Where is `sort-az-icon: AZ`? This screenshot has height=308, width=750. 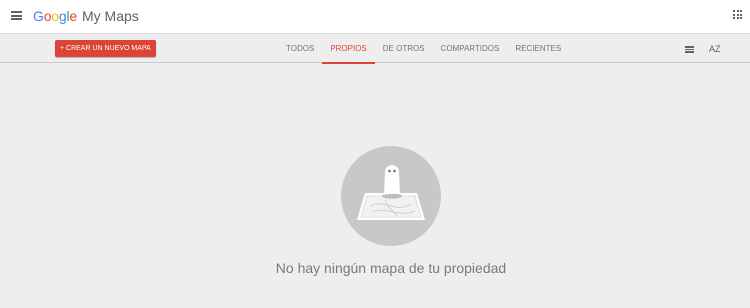
sort-az-icon: AZ is located at coordinates (715, 49).